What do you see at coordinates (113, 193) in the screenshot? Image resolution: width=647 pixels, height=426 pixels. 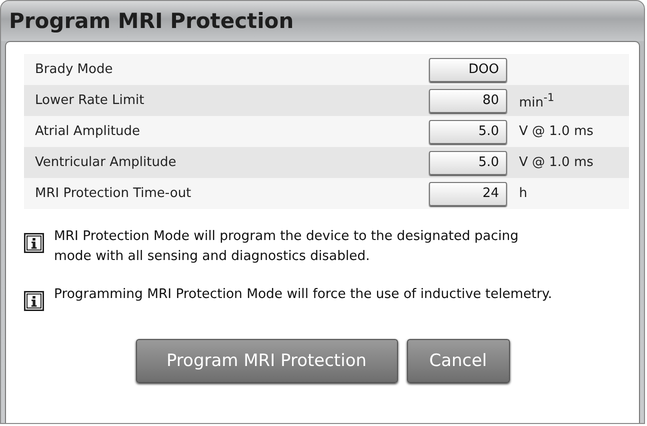 I see `parameter-label: MRI Protection Time-out` at bounding box center [113, 193].